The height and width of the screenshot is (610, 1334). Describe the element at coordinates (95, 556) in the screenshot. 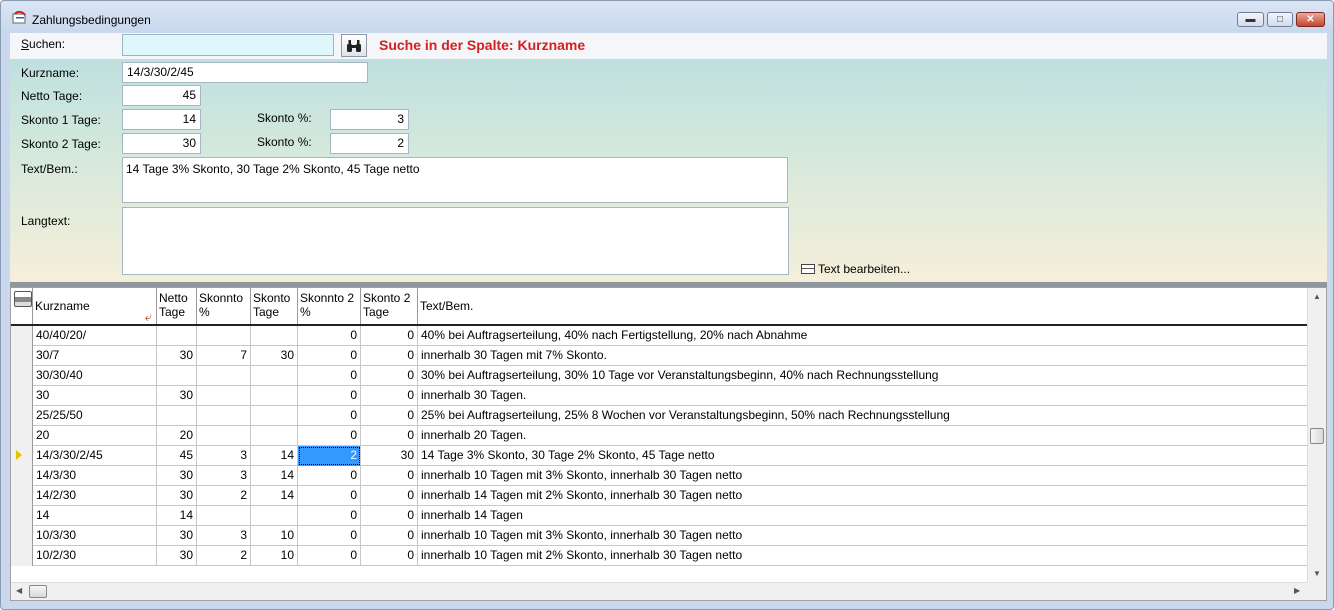

I see `cell-kurzname: 10/2/30` at that location.